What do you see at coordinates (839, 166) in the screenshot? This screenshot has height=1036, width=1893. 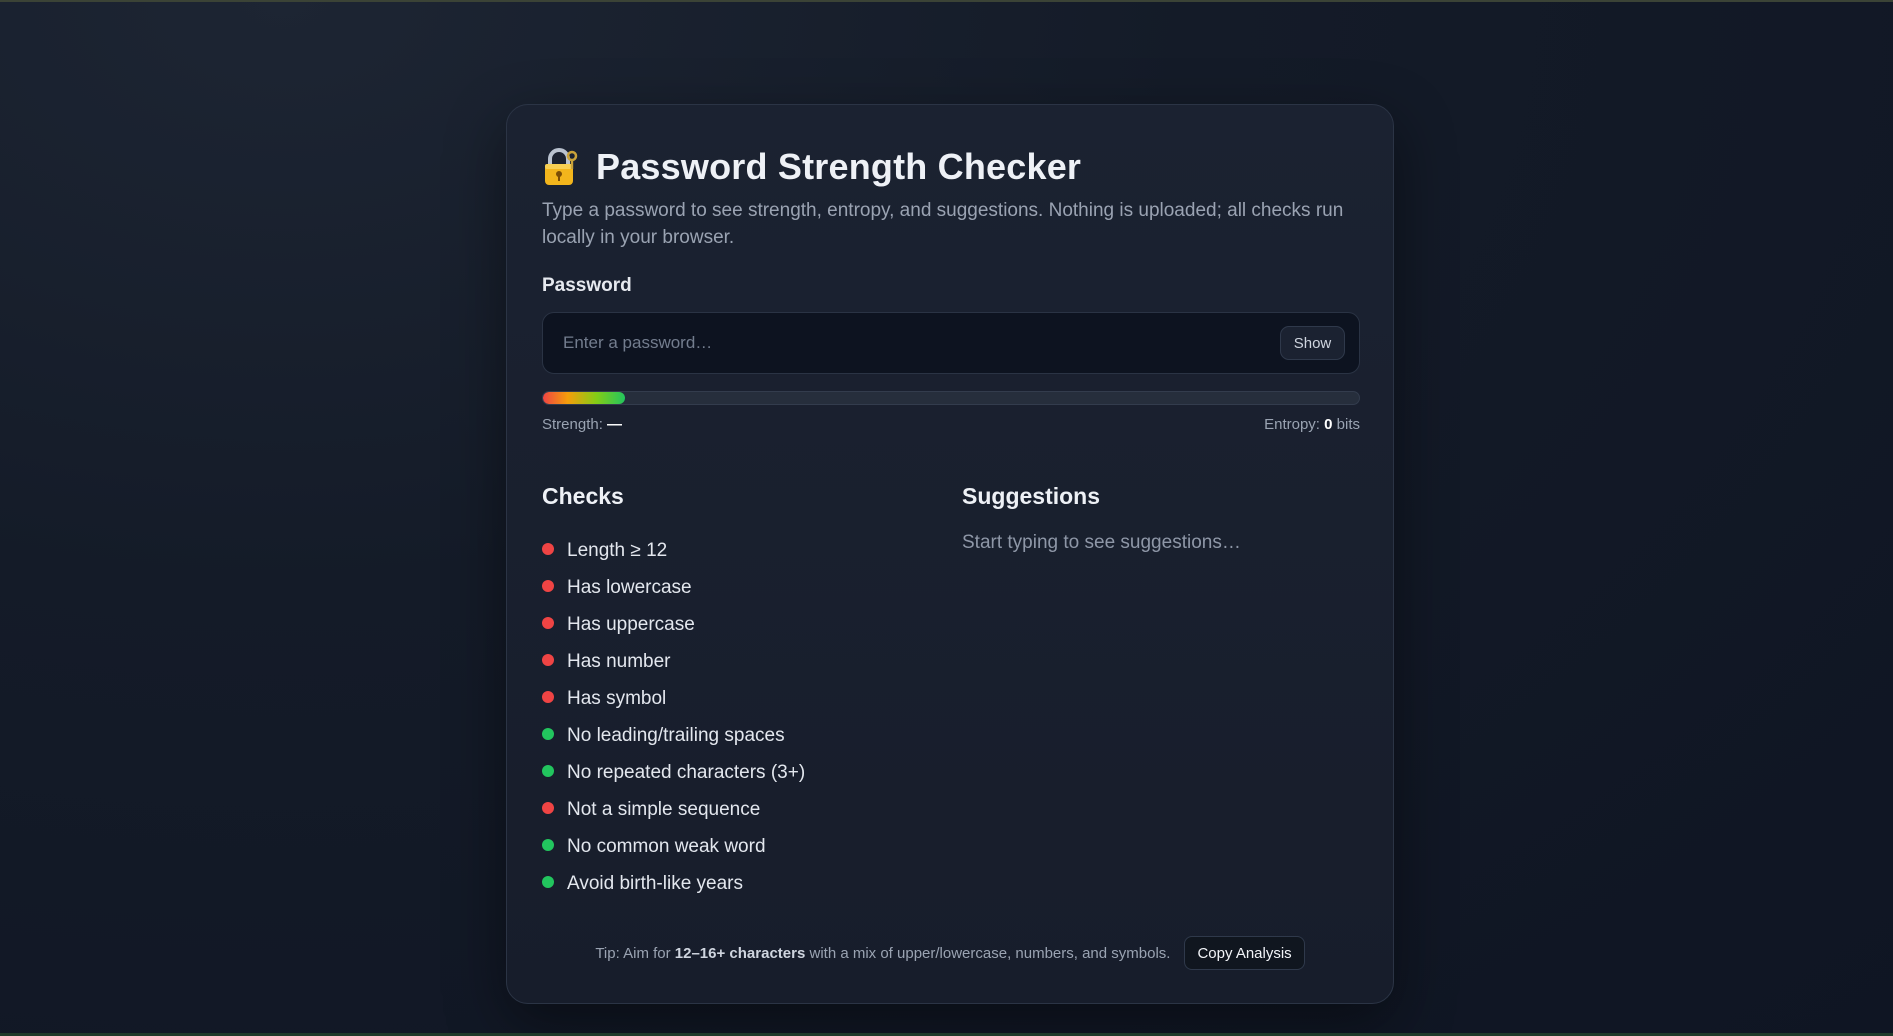 I see `page-title: Password Strength Checker` at bounding box center [839, 166].